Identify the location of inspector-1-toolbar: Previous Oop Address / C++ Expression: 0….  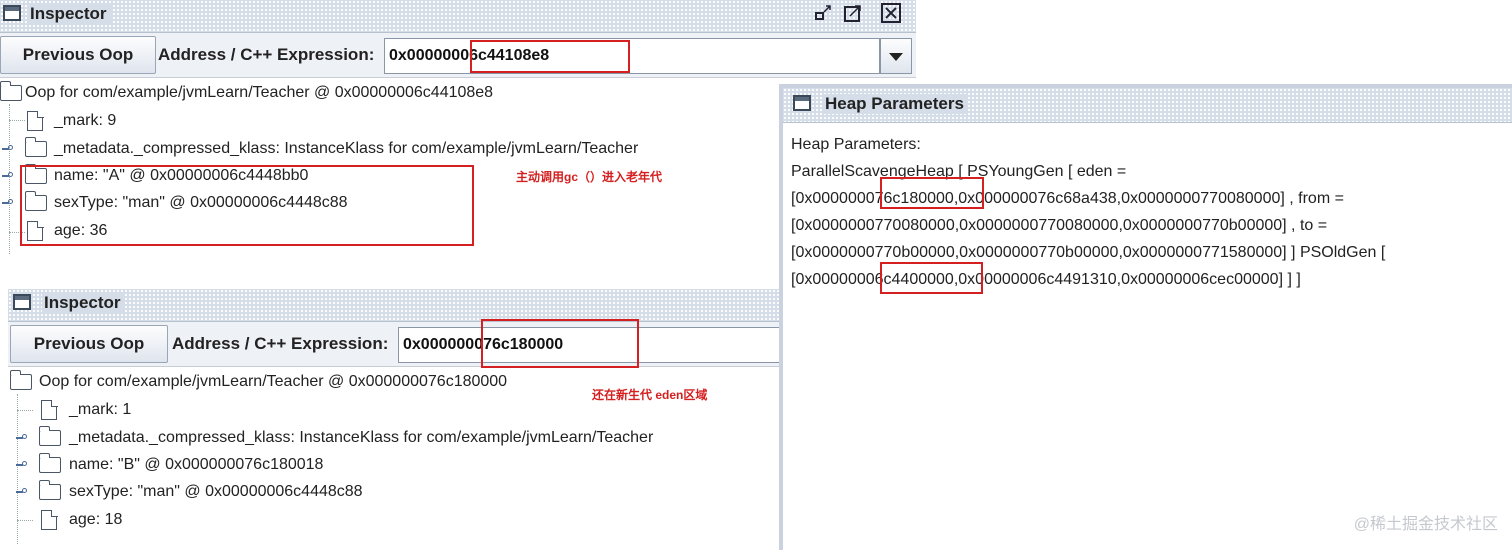
(458, 55).